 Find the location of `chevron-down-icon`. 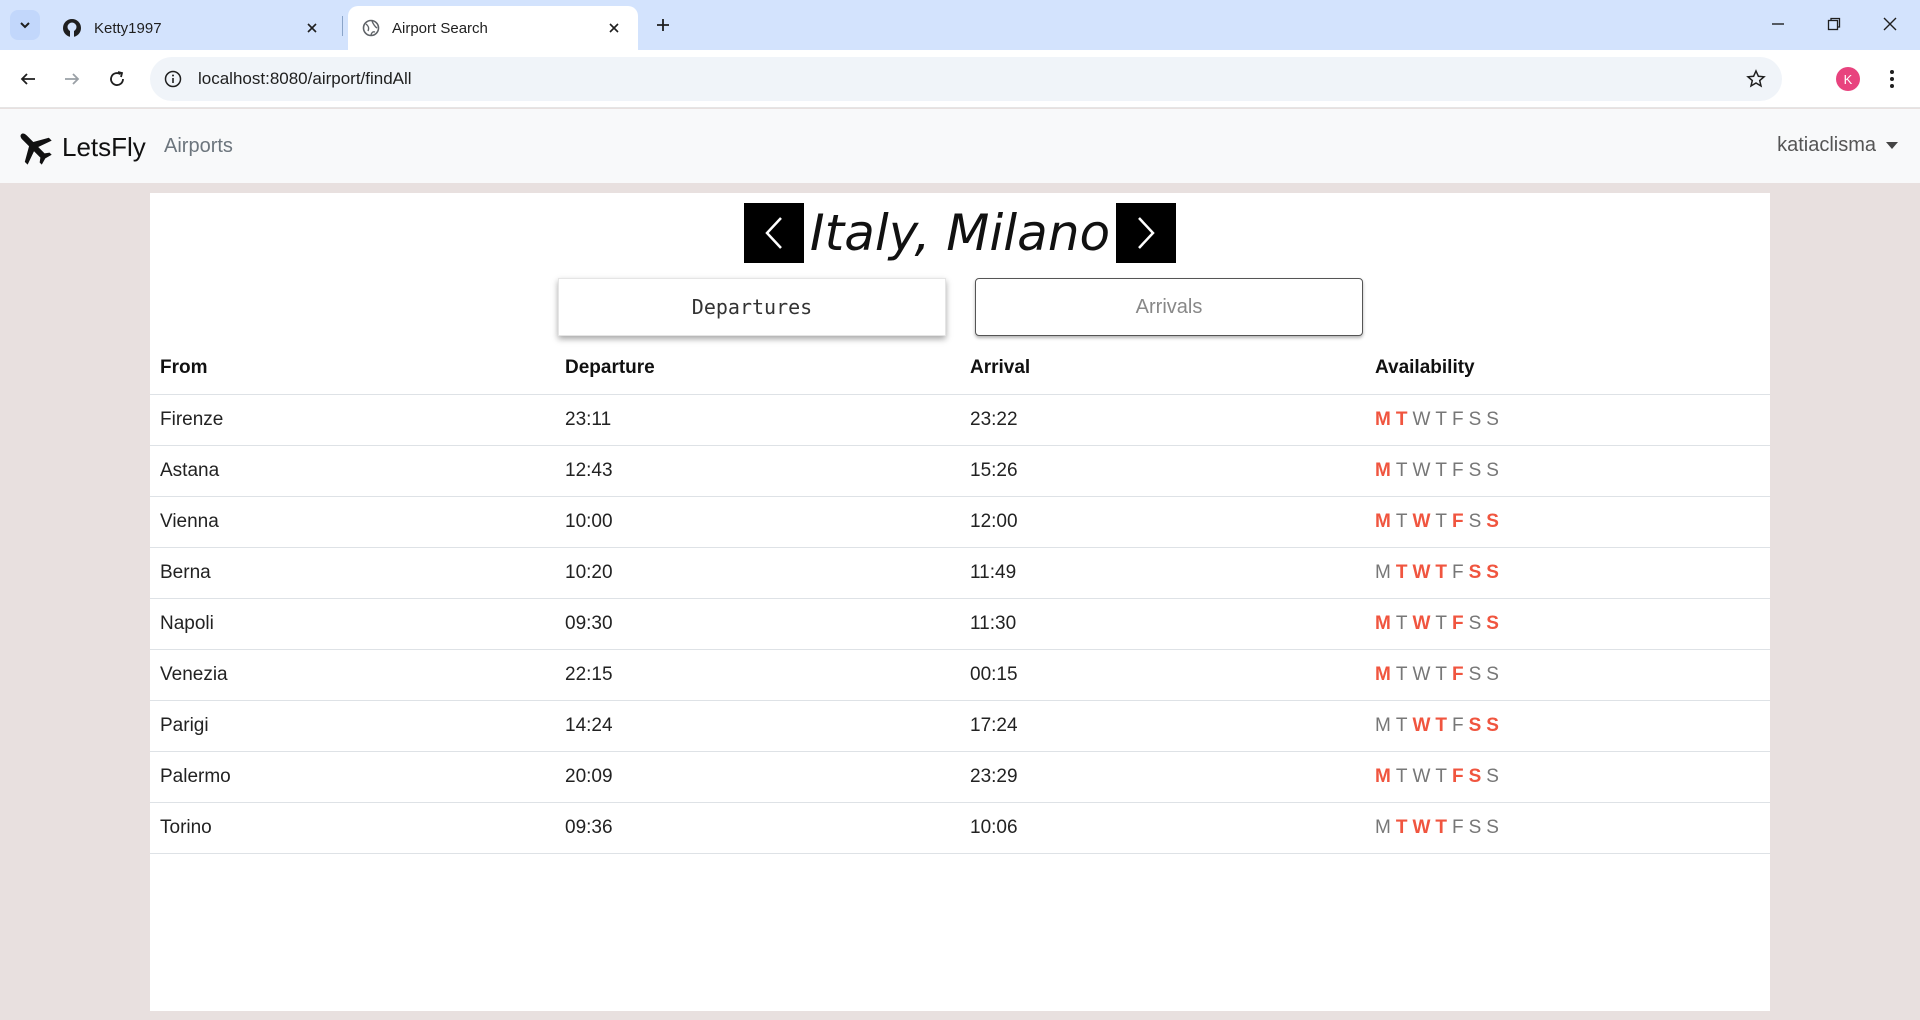

chevron-down-icon is located at coordinates (25, 25).